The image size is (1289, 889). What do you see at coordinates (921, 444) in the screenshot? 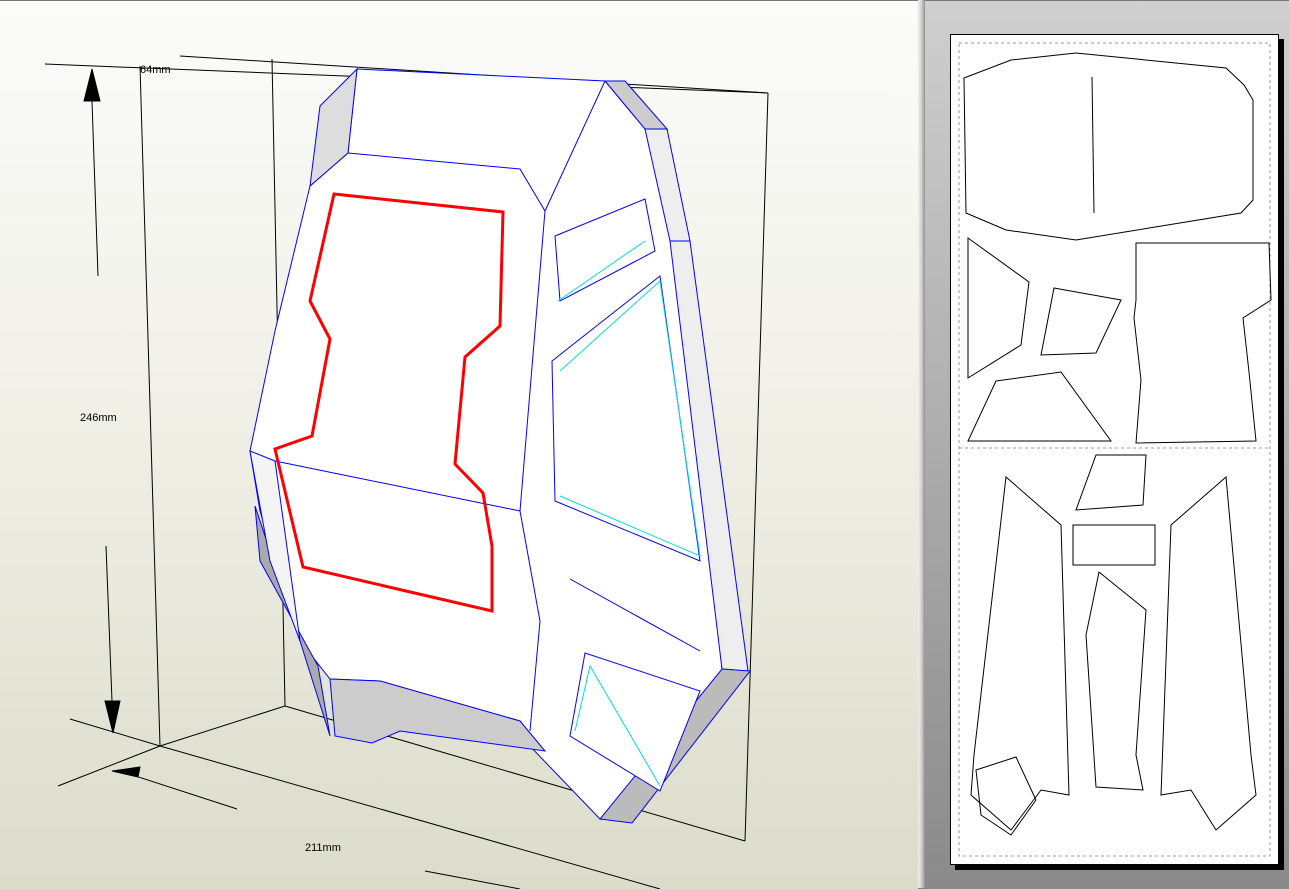
I see `pane-splitter` at bounding box center [921, 444].